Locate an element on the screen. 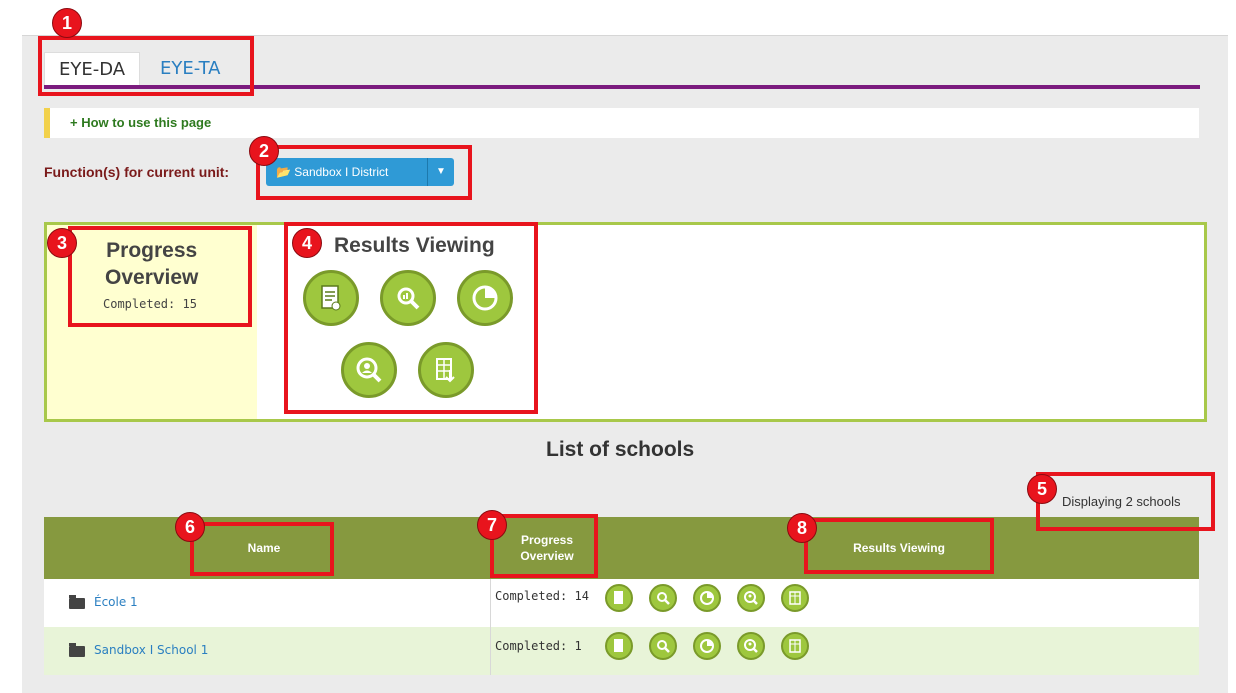  school-name-link: École 1 is located at coordinates (116, 602).